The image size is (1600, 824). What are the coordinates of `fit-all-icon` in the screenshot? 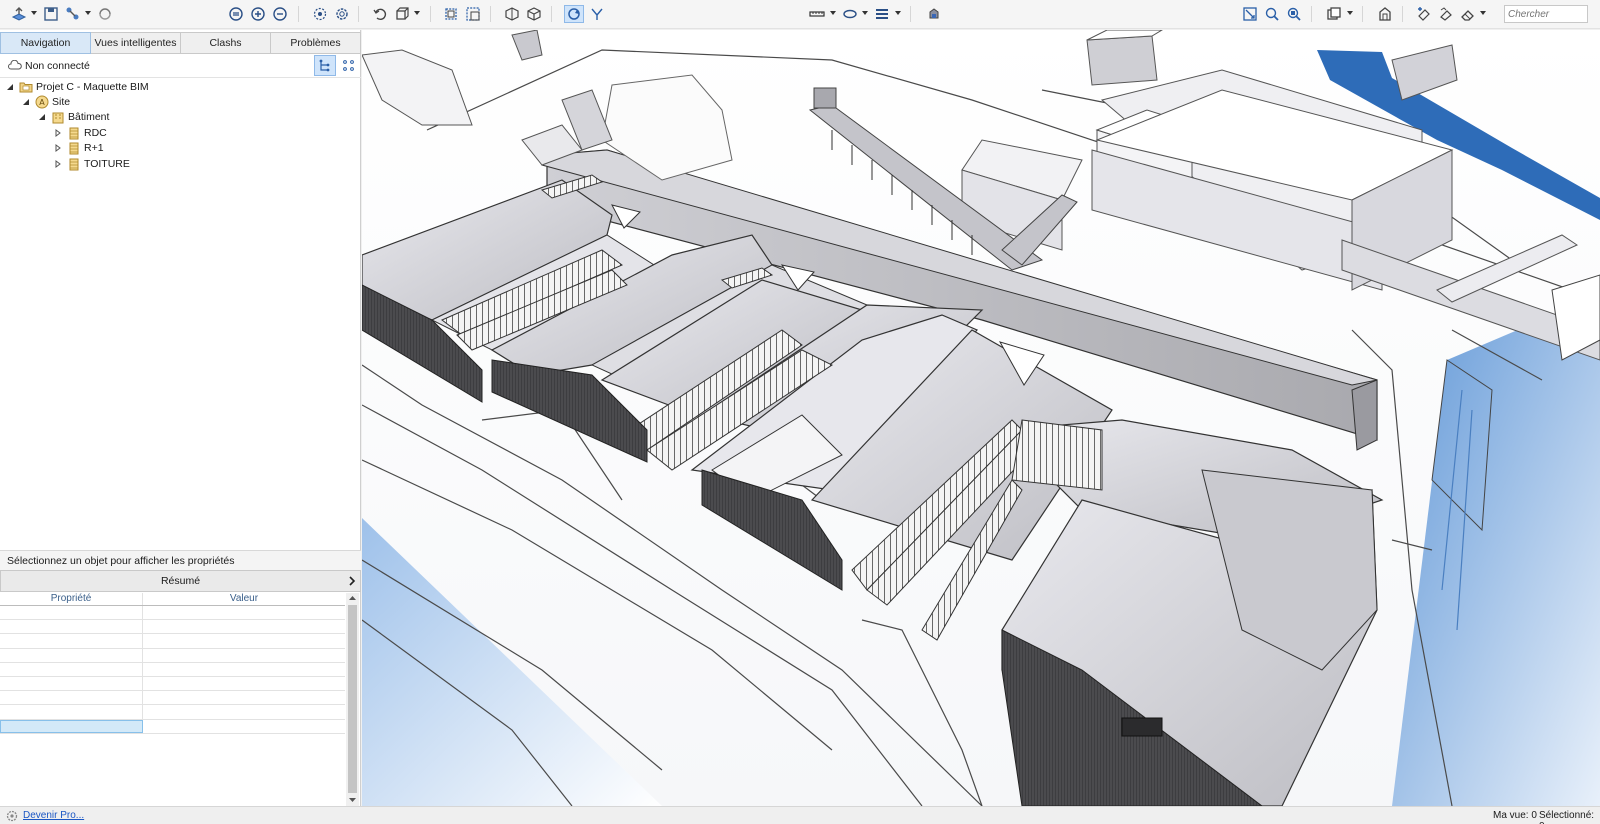 It's located at (236, 14).